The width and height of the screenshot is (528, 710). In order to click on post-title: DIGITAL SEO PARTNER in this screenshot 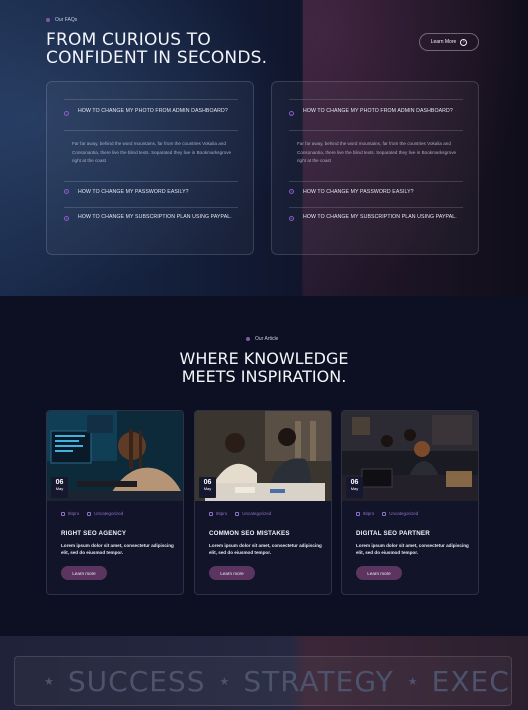, I will do `click(393, 533)`.